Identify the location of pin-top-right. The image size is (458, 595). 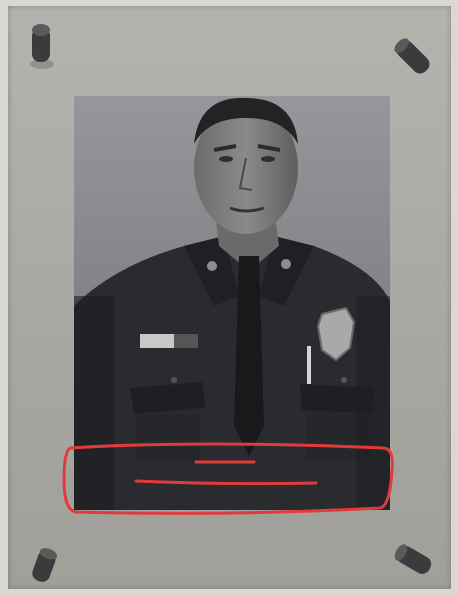
(412, 56).